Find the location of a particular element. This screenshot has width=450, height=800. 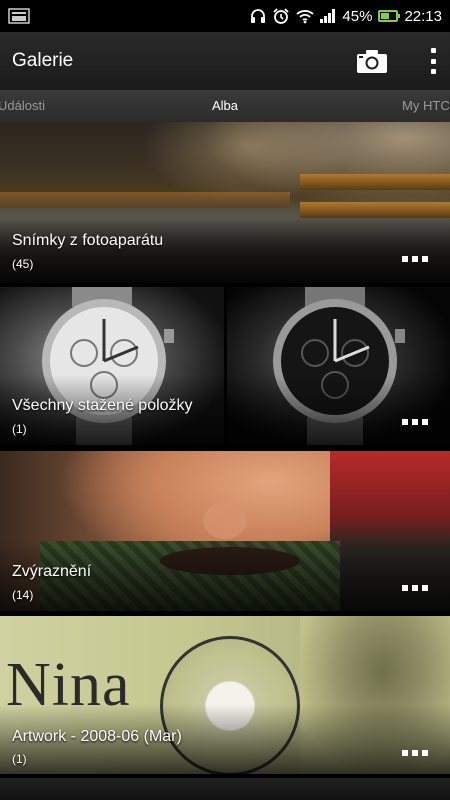

tab-bar: Události Alba My HTC S is located at coordinates (225, 106).